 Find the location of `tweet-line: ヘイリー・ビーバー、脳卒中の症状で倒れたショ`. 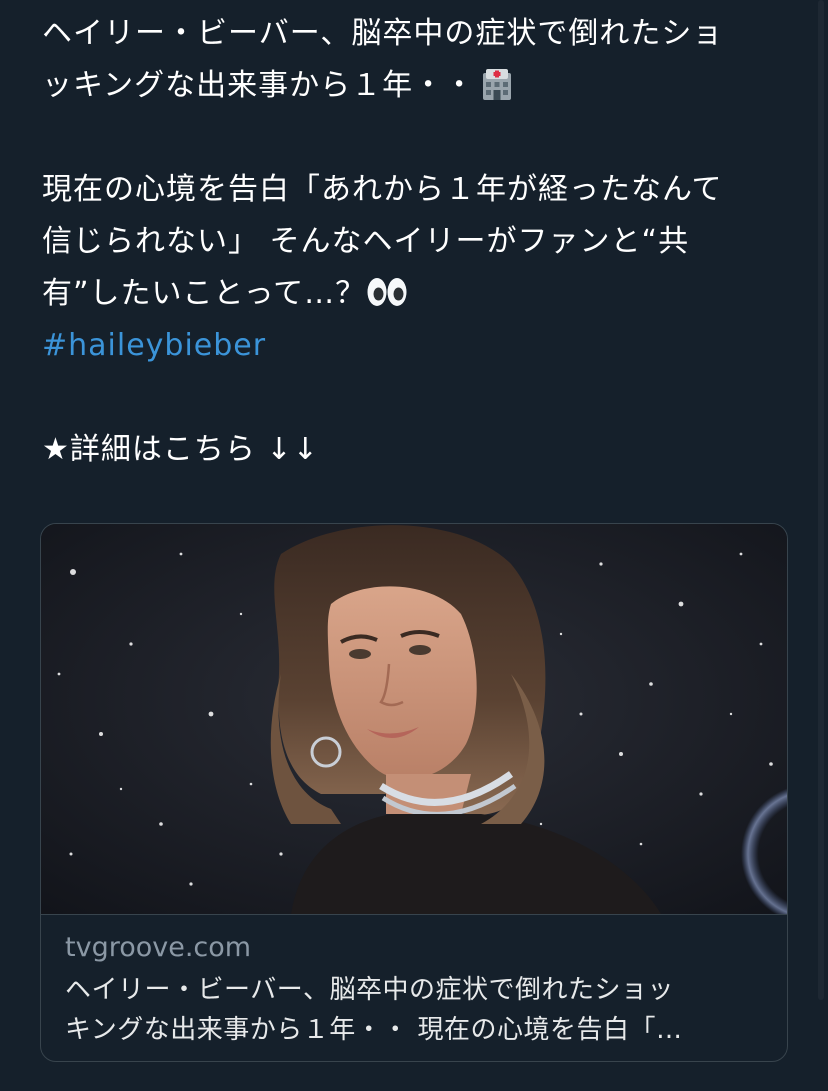

tweet-line: ヘイリー・ビーバー、脳卒中の症状で倒れたショ is located at coordinates (417, 34).